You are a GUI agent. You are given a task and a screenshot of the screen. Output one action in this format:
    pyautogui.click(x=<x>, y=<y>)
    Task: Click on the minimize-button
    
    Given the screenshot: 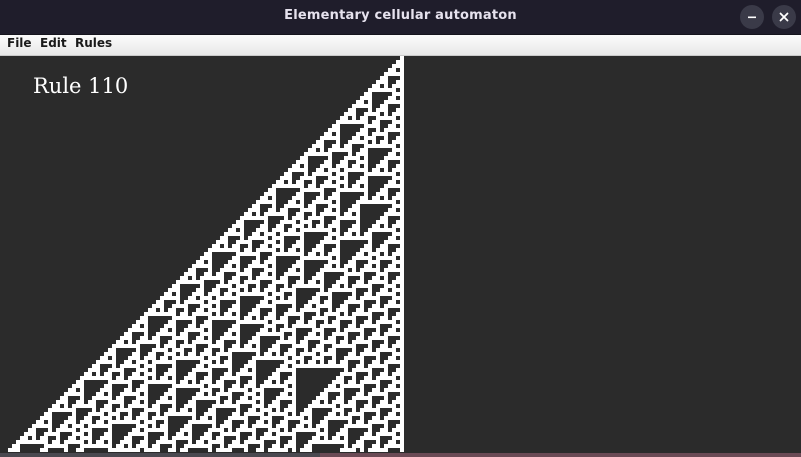 What is the action you would take?
    pyautogui.click(x=752, y=17)
    